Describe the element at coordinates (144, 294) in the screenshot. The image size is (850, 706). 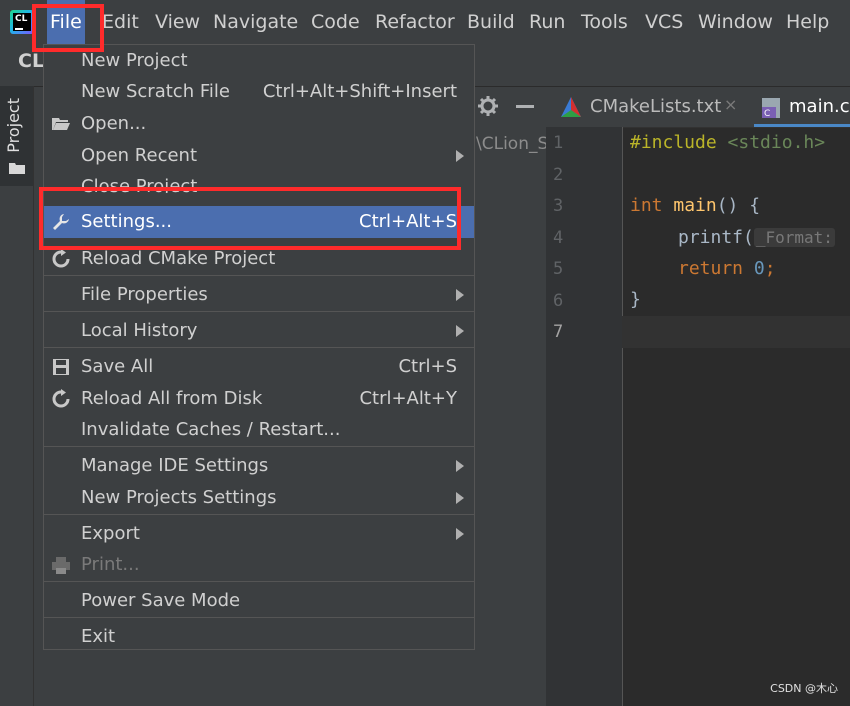
I see `menu-item-label: File Properties` at that location.